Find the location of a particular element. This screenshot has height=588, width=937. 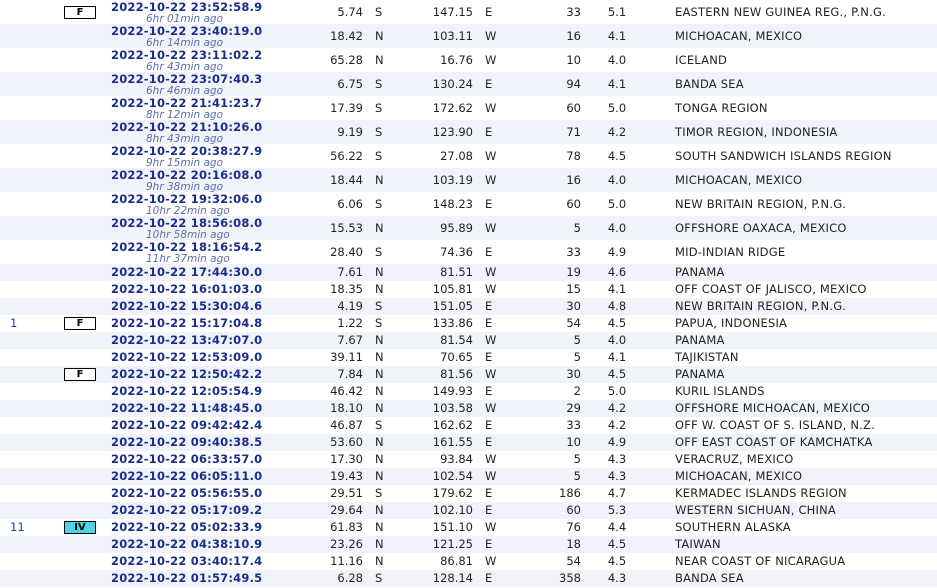

datetime-link: 2022-10-22 20:16:08.0 is located at coordinates (207, 175).